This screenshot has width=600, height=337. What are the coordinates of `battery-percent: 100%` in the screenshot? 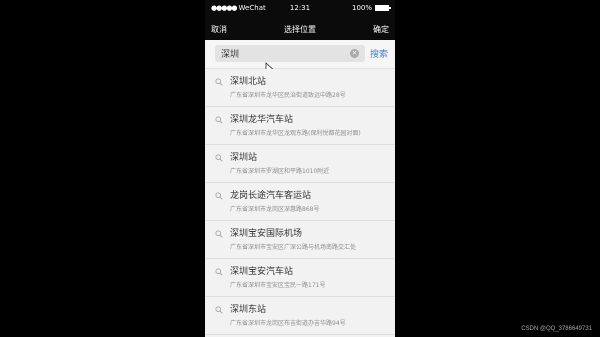 It's located at (361, 8).